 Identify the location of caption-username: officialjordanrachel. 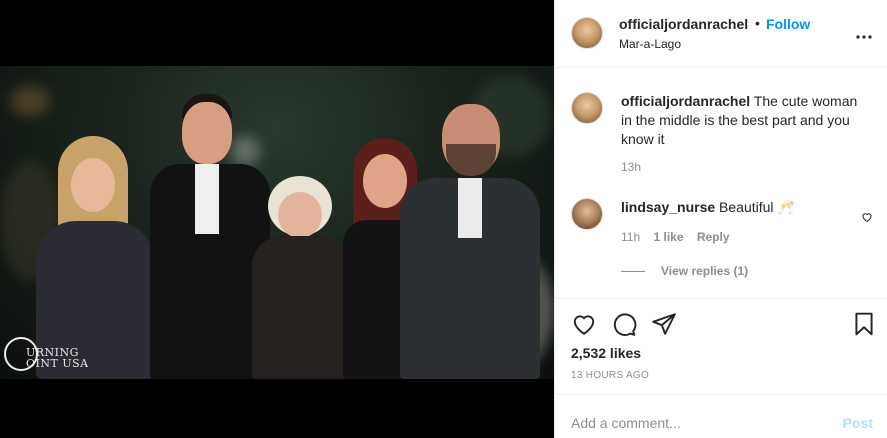
(685, 101).